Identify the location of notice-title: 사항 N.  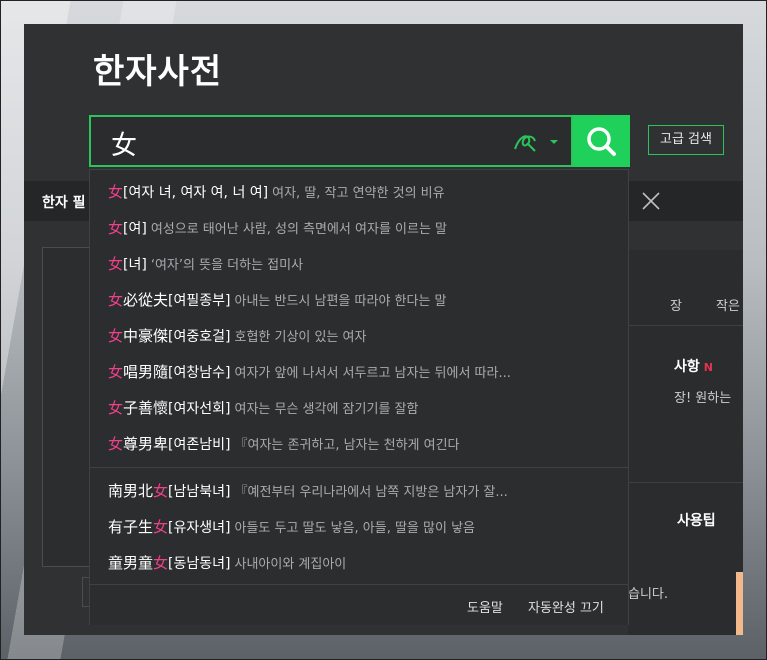
(693, 366).